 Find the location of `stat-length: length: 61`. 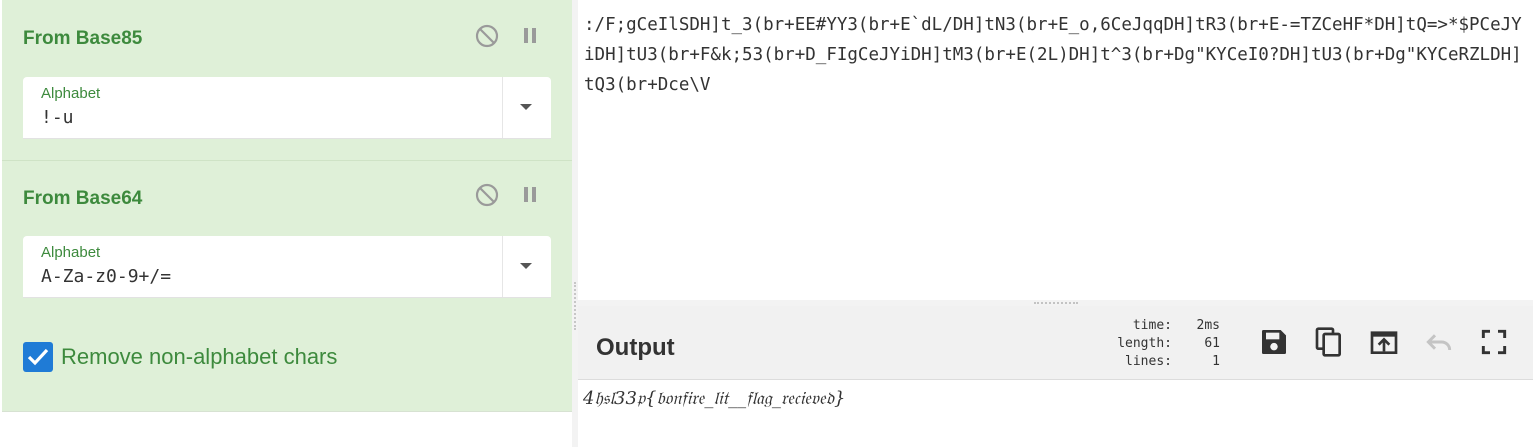

stat-length: length: 61 is located at coordinates (1159, 344).